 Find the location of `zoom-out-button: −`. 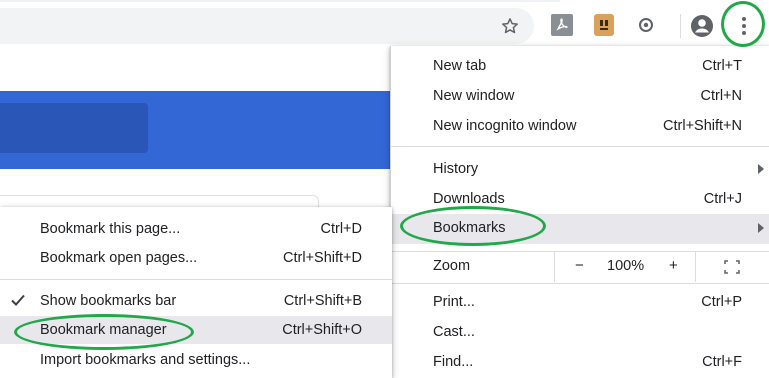

zoom-out-button: − is located at coordinates (579, 265).